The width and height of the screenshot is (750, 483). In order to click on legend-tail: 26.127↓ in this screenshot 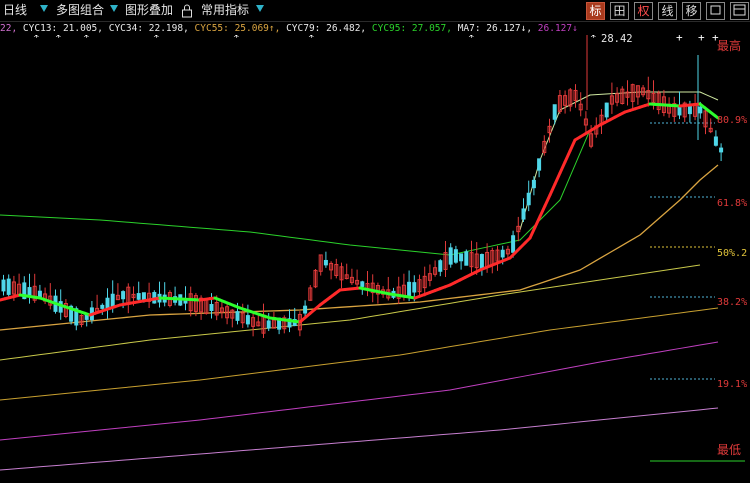, I will do `click(557, 28)`.